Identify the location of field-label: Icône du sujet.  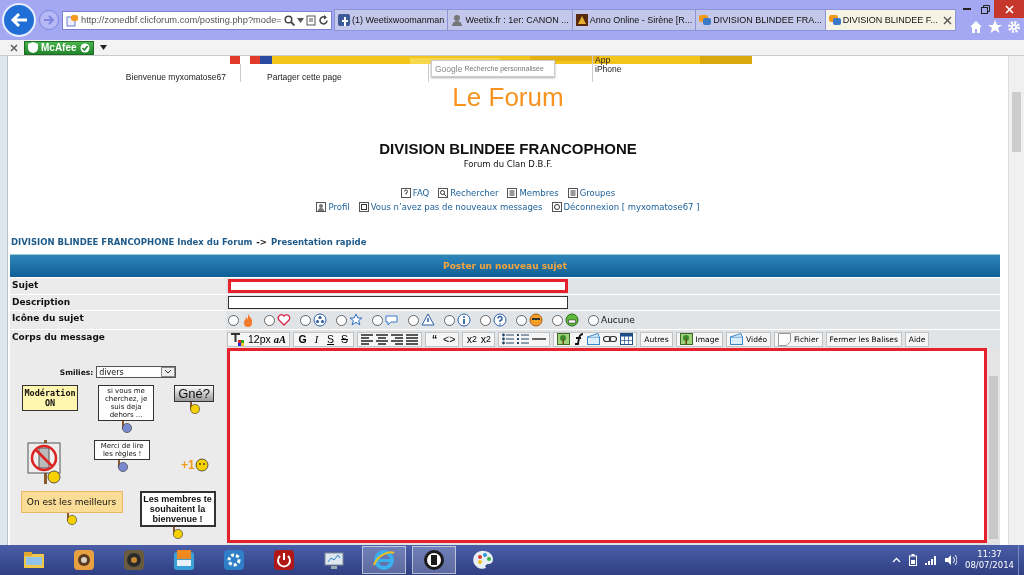
(118, 320).